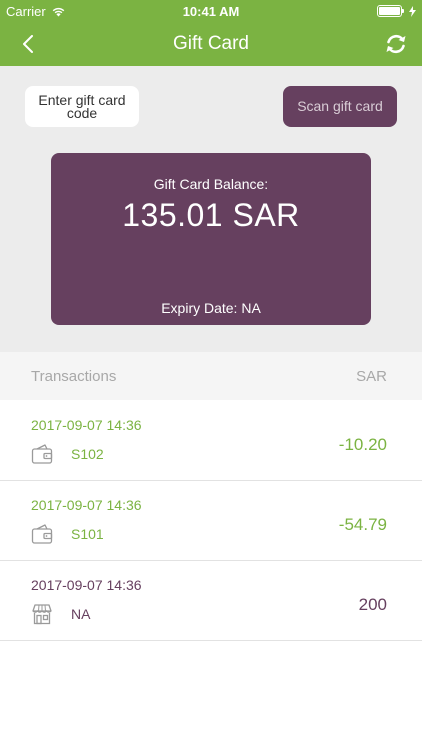  I want to click on battery-icon, so click(390, 11).